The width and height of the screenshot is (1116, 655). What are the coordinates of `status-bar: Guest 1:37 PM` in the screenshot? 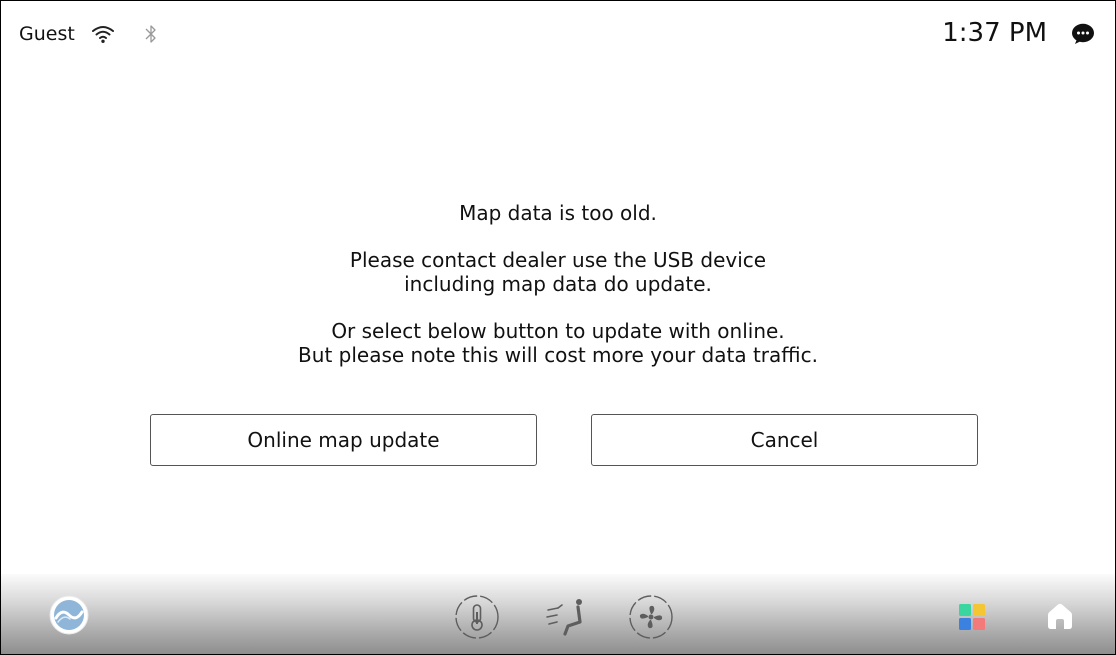 It's located at (558, 31).